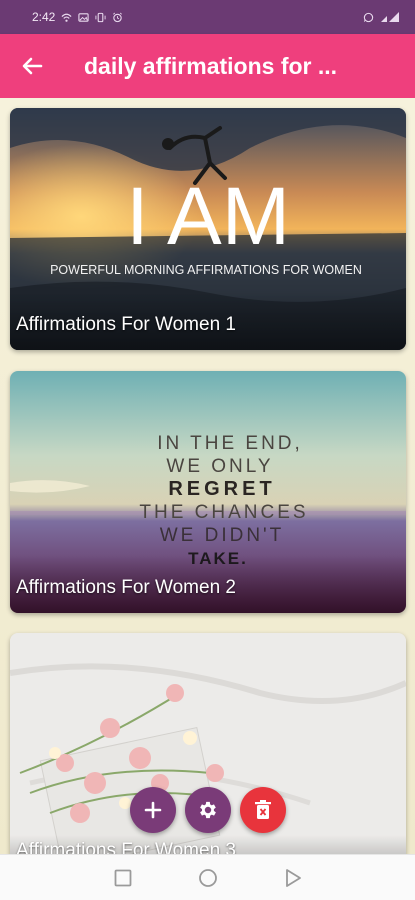 The image size is (415, 900). I want to click on card-title: Affirmations For Women 2, so click(126, 587).